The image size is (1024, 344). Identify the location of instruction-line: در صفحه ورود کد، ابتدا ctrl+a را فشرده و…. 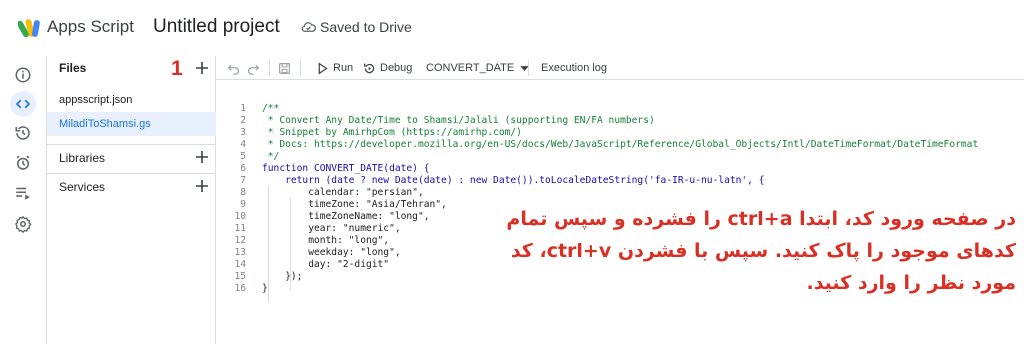
(761, 219).